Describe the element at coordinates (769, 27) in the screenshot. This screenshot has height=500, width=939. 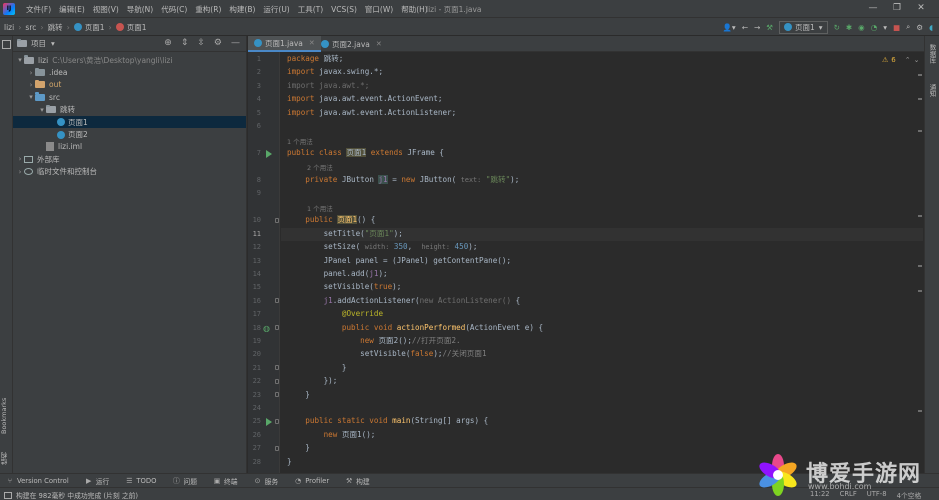
I see `build-hammer-icon: ⚒` at that location.